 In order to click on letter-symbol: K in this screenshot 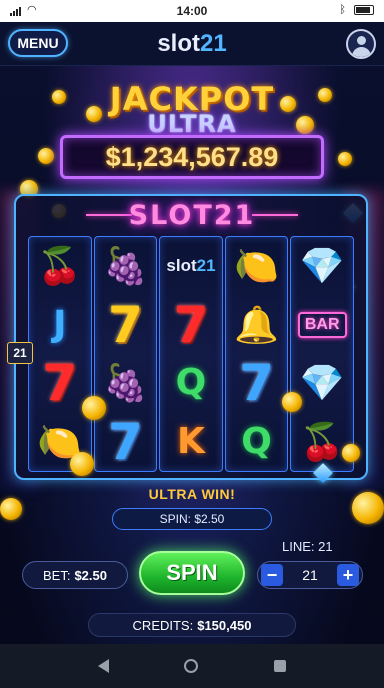, I will do `click(191, 441)`.